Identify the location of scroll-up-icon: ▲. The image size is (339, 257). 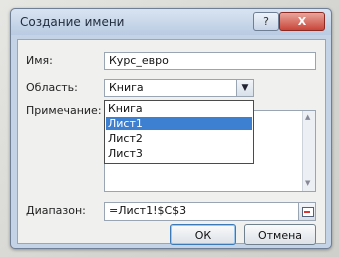
(307, 117).